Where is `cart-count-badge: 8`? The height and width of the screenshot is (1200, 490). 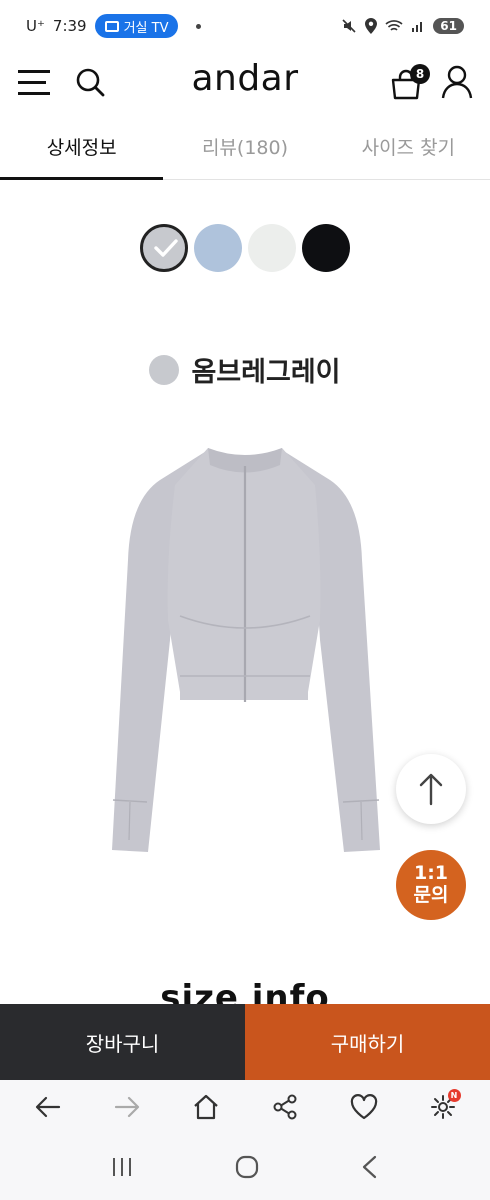
cart-count-badge: 8 is located at coordinates (420, 74).